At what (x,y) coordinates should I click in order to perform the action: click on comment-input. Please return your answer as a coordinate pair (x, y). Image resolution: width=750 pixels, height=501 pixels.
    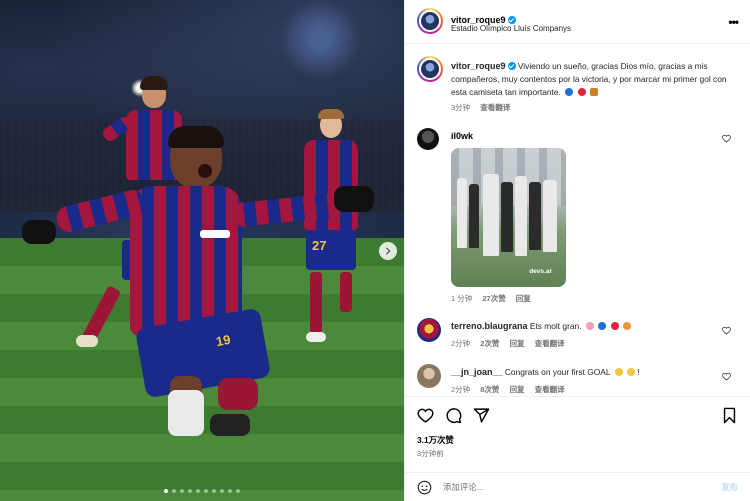
    Looking at the image, I should click on (568, 487).